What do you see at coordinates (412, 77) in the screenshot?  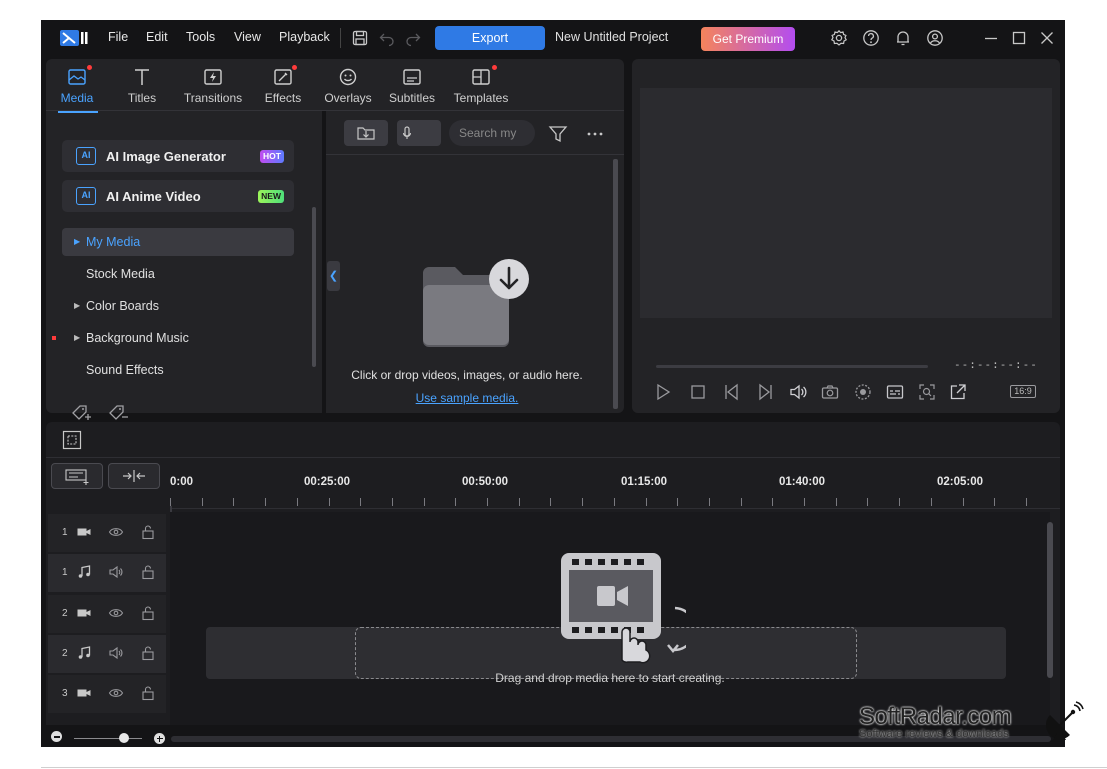 I see `subtitles-icon` at bounding box center [412, 77].